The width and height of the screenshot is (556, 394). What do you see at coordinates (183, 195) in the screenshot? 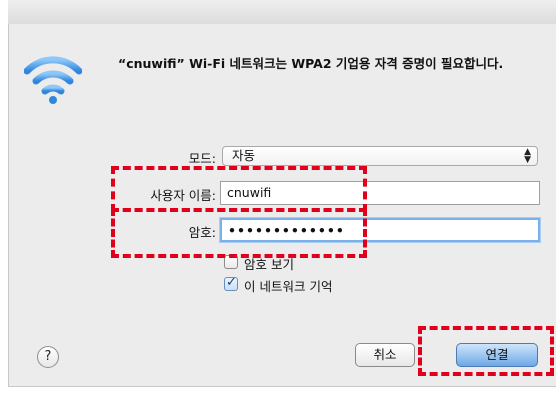
I see `username-label: 사용자 이름:` at bounding box center [183, 195].